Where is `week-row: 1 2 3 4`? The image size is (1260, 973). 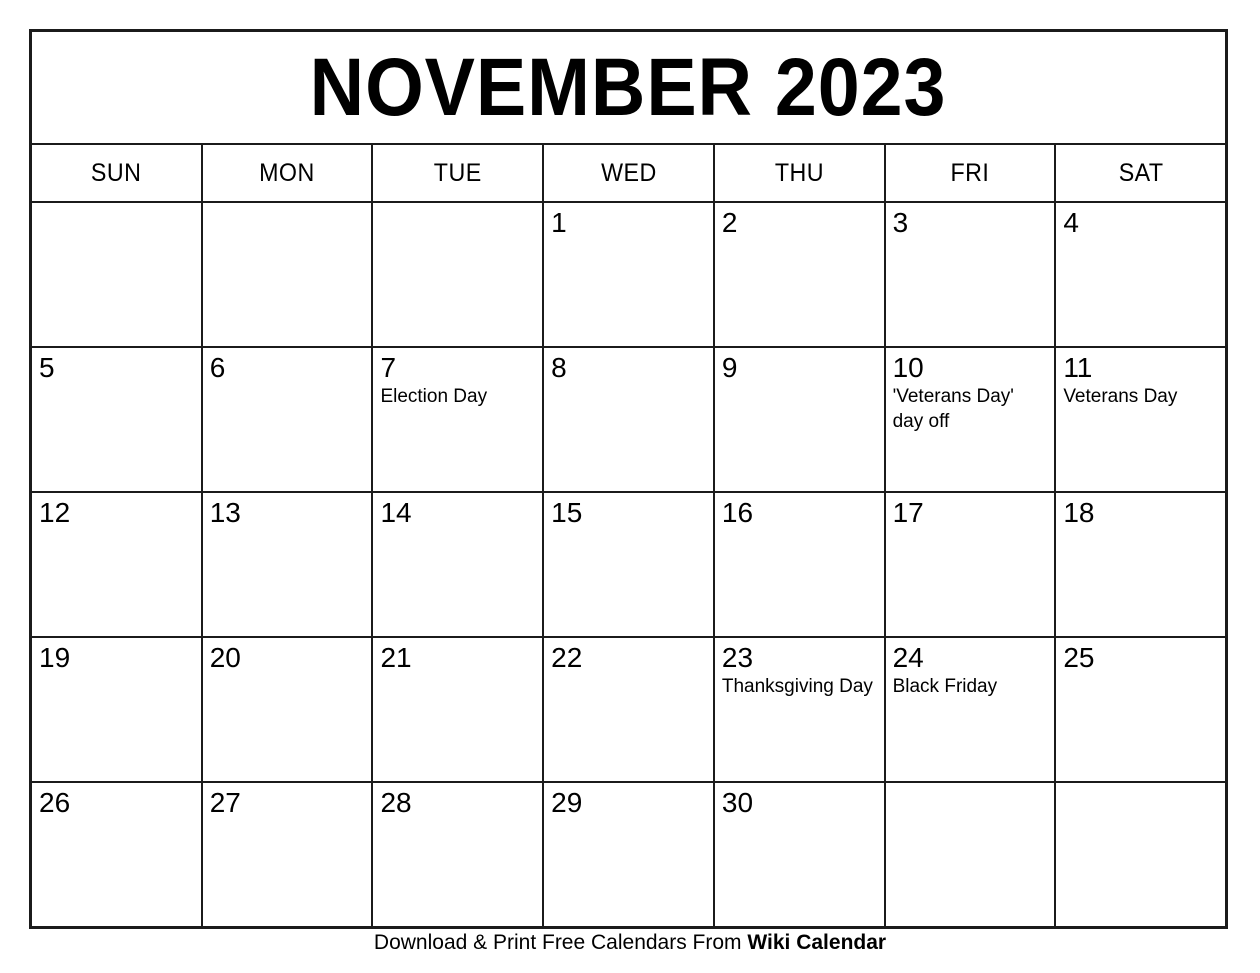 week-row: 1 2 3 4 is located at coordinates (628, 275).